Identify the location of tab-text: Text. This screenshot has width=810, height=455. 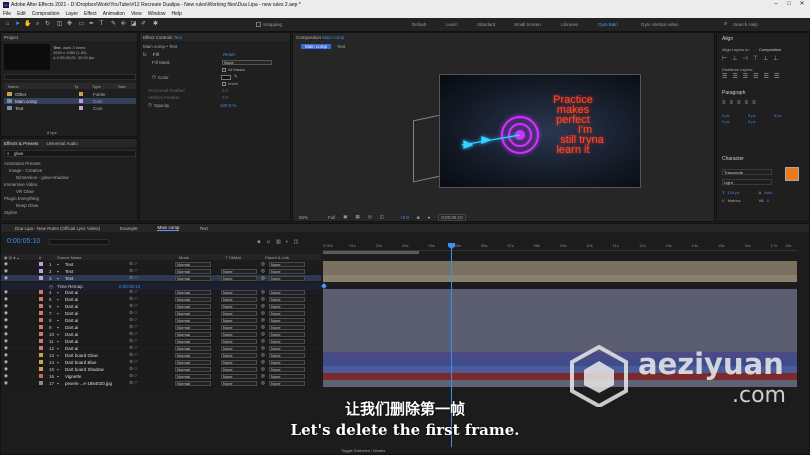
(203, 228).